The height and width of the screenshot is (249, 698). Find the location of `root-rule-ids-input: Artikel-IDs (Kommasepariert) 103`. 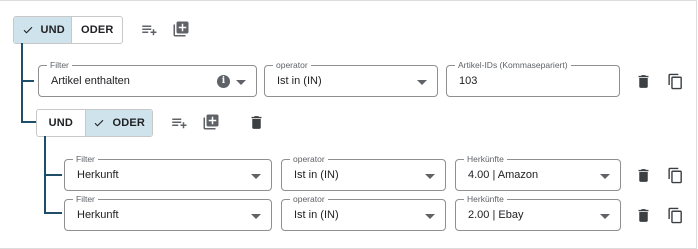

root-rule-ids-input: Artikel-IDs (Kommasepariert) 103 is located at coordinates (533, 78).